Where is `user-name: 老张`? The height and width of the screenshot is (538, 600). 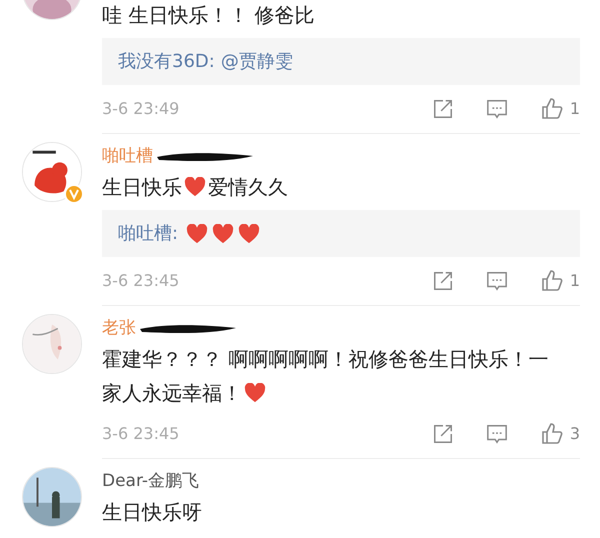 user-name: 老张 is located at coordinates (119, 329).